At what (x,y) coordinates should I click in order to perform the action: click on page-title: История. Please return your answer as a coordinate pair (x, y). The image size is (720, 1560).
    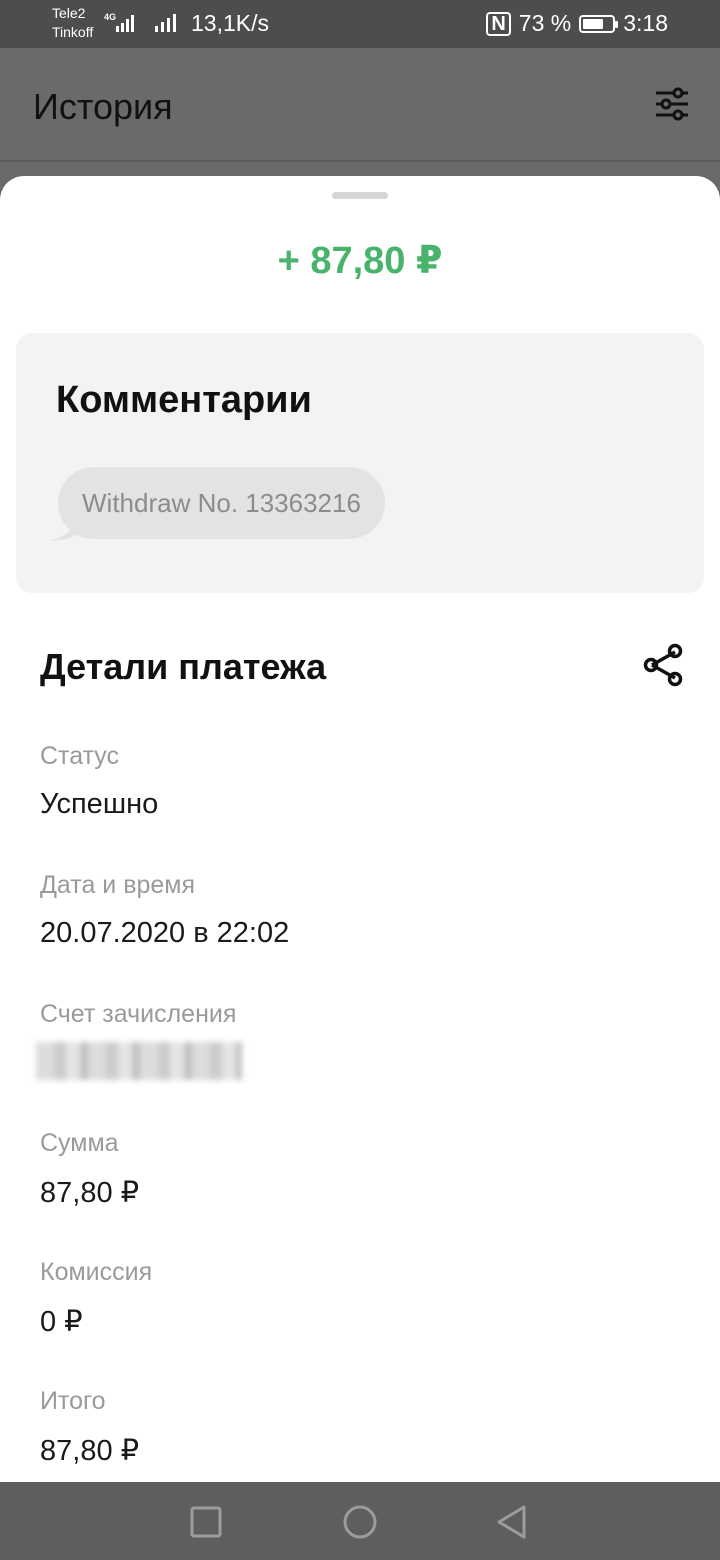
    Looking at the image, I should click on (103, 106).